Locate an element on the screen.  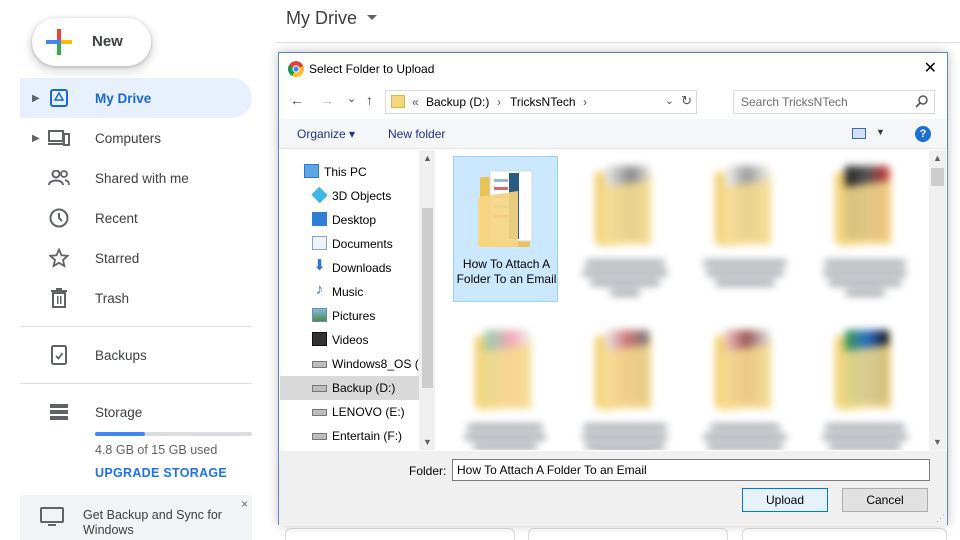
nav-item-shared: Shared with me is located at coordinates (136, 178).